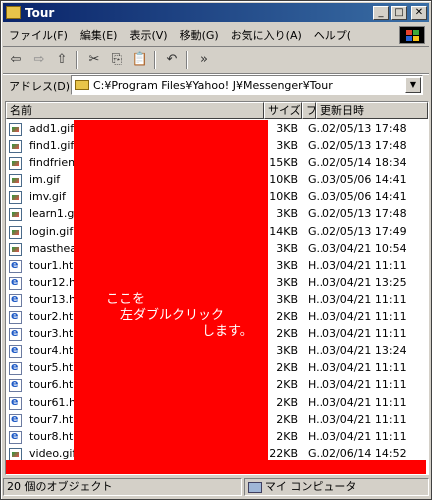  I want to click on dropdown-arrow-icon: ▼, so click(413, 85).